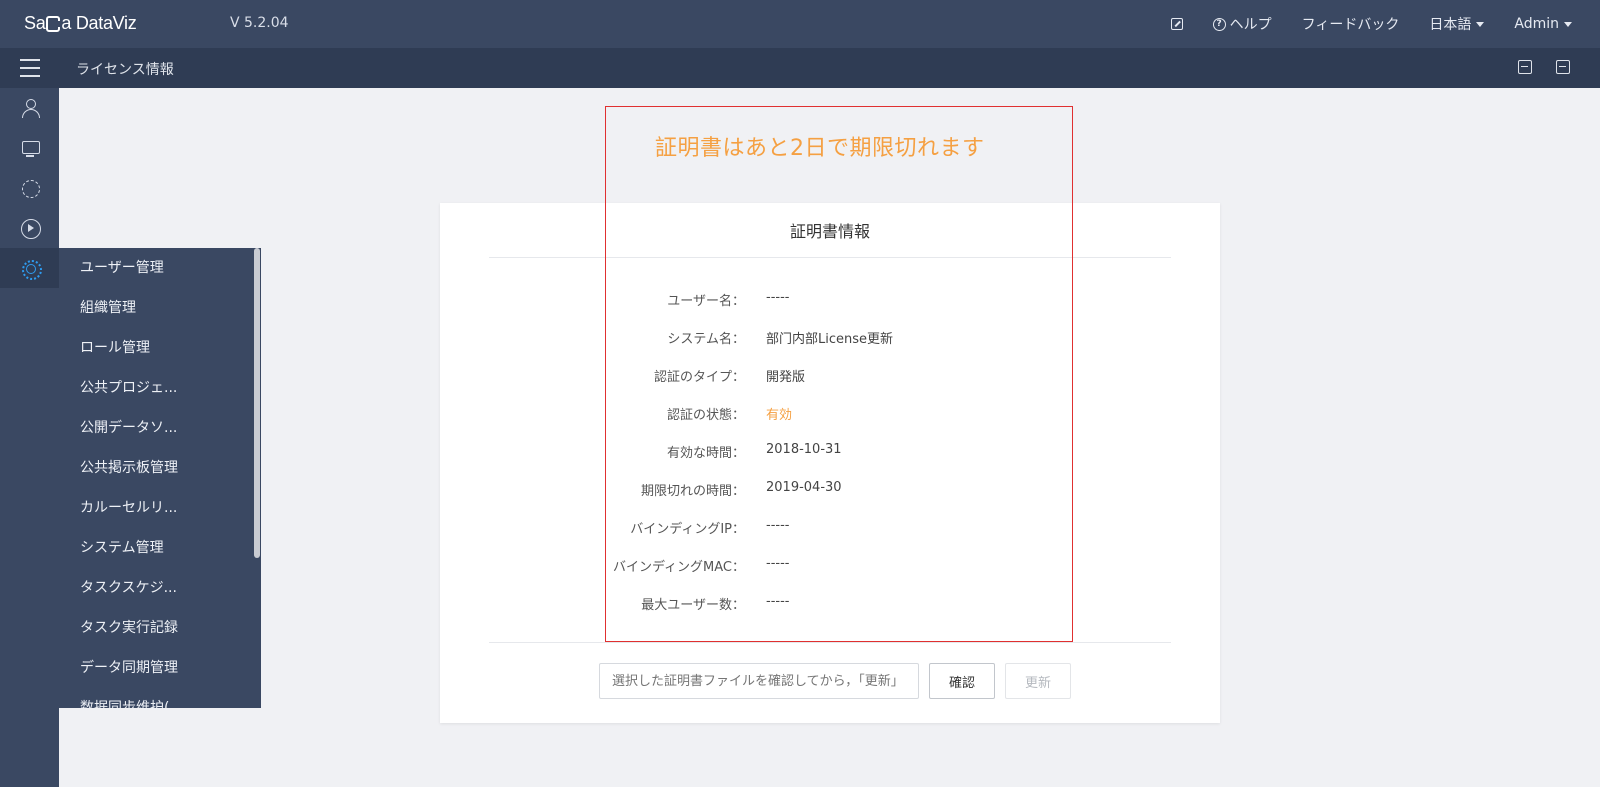 This screenshot has width=1600, height=787. Describe the element at coordinates (830, 642) in the screenshot. I see `card-divider` at that location.